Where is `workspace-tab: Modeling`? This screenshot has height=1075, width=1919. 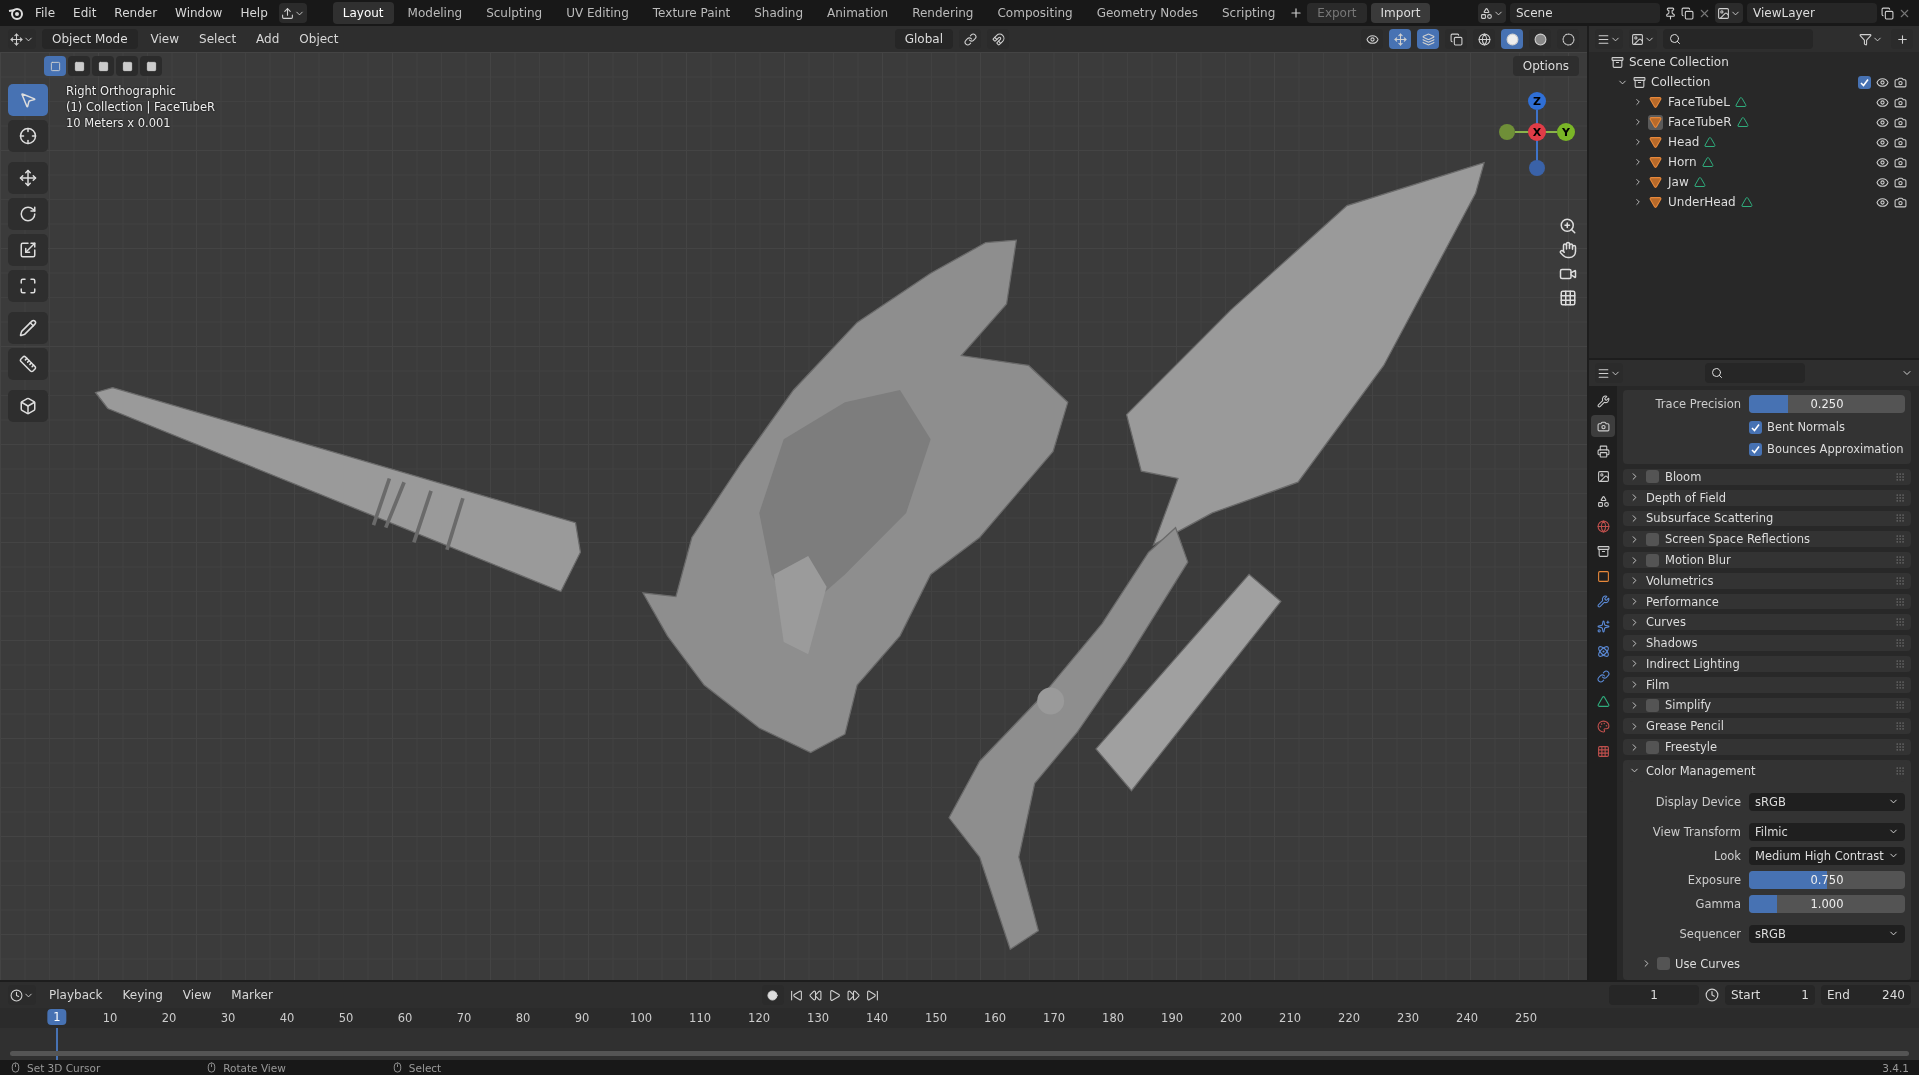 workspace-tab: Modeling is located at coordinates (435, 13).